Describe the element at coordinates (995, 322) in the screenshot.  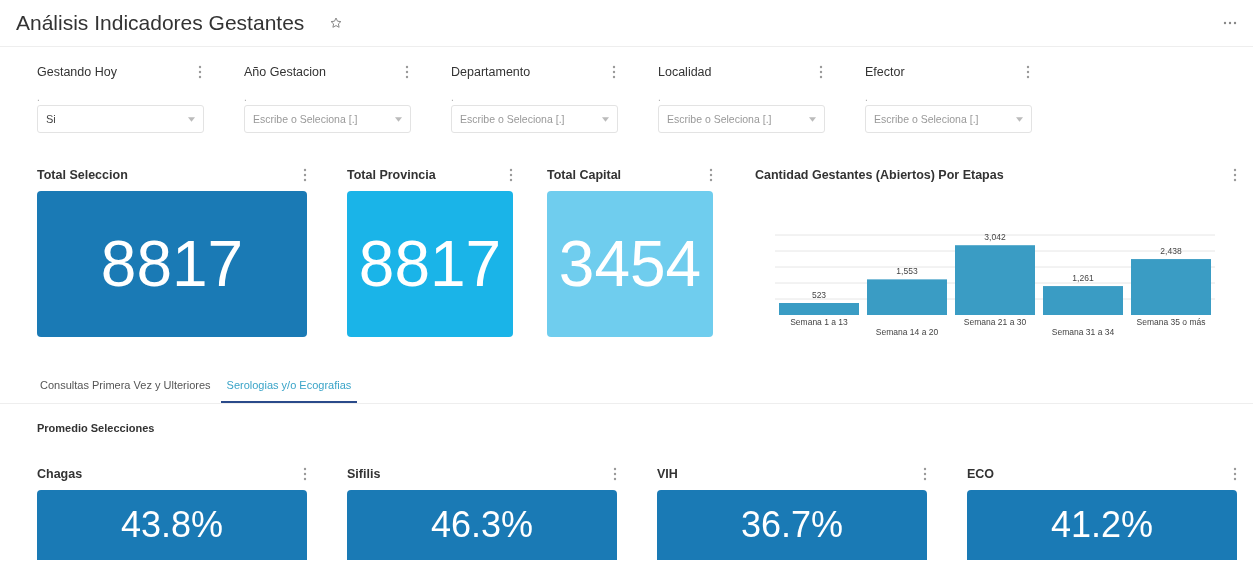
I see `category-label: Semana 21 a 30` at that location.